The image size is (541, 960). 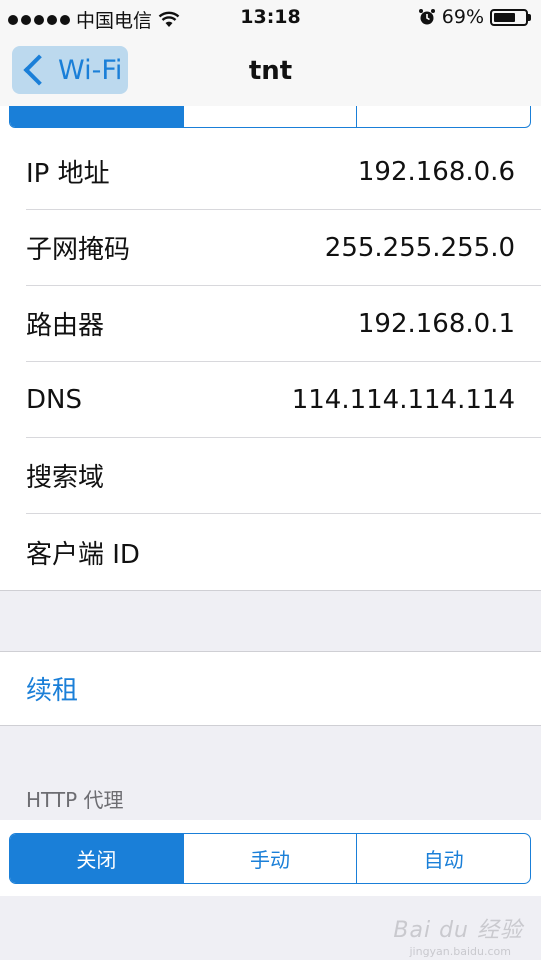 What do you see at coordinates (426, 17) in the screenshot?
I see `alarm-icon` at bounding box center [426, 17].